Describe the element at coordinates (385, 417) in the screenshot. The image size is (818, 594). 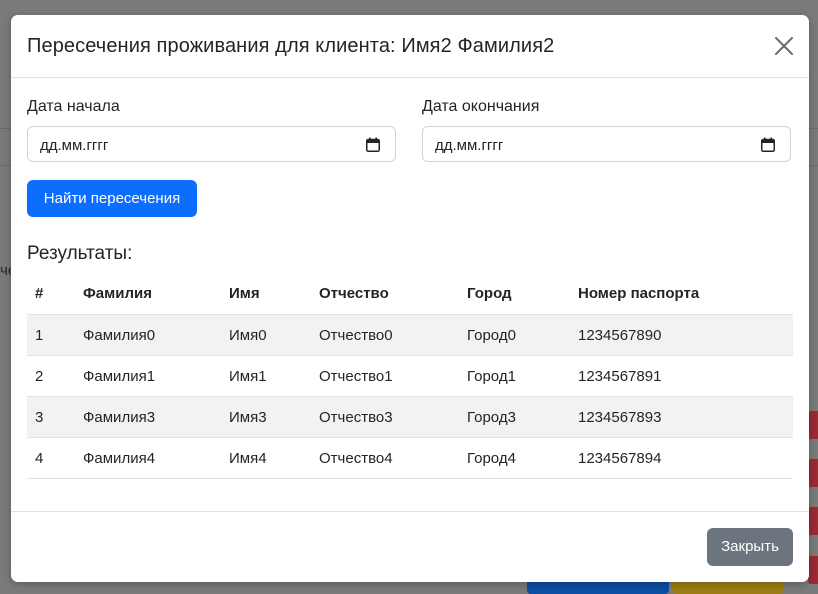
I see `cell-patronymic: Отчество3` at that location.